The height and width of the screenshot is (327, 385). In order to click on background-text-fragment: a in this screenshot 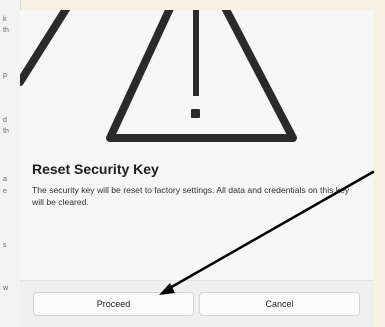, I will do `click(5, 179)`.